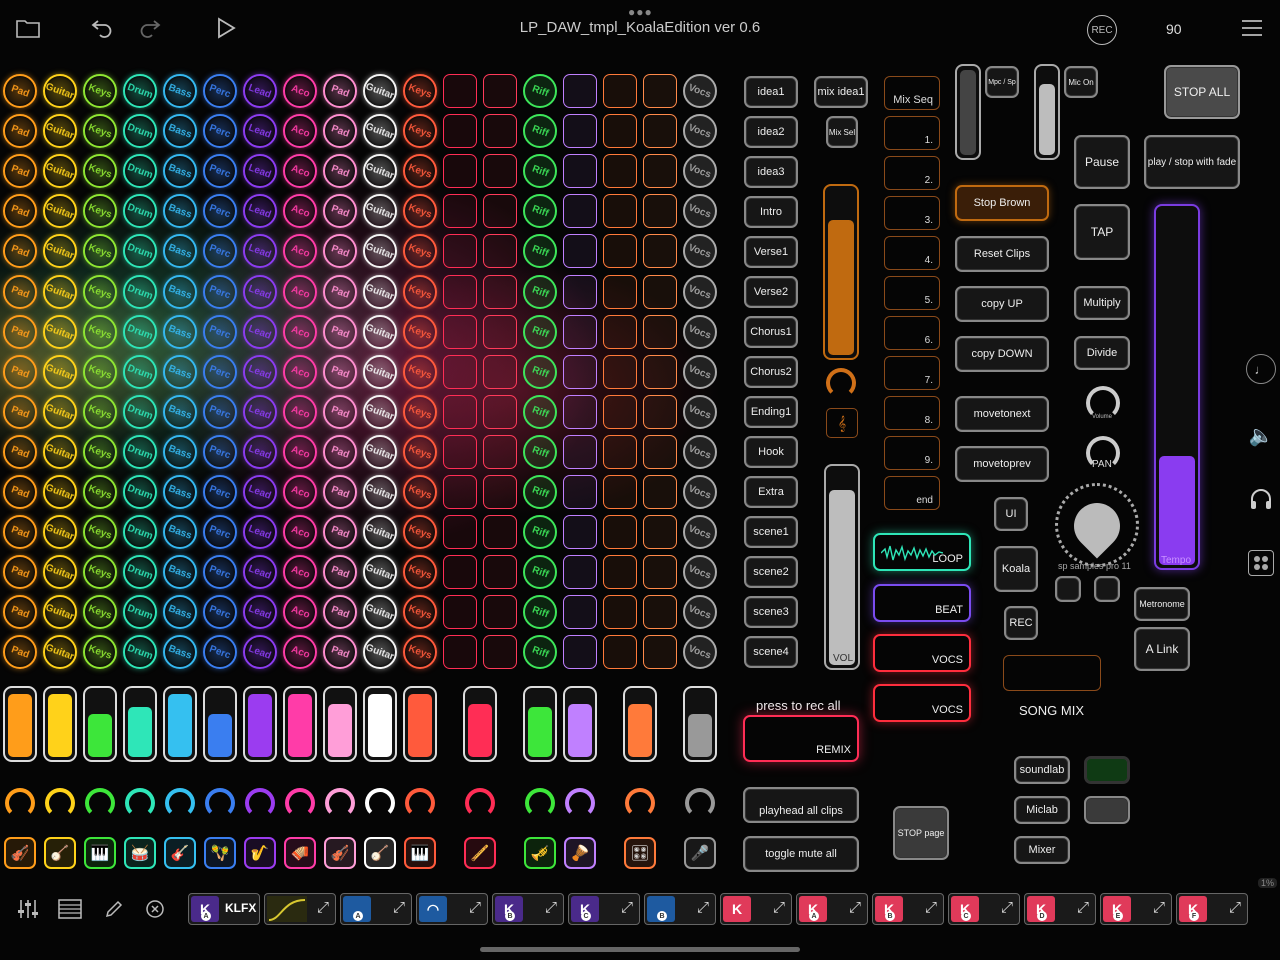 Image resolution: width=1280 pixels, height=960 pixels. Describe the element at coordinates (376, 909) in the screenshot. I see `plugin-slot: A ⤢` at that location.